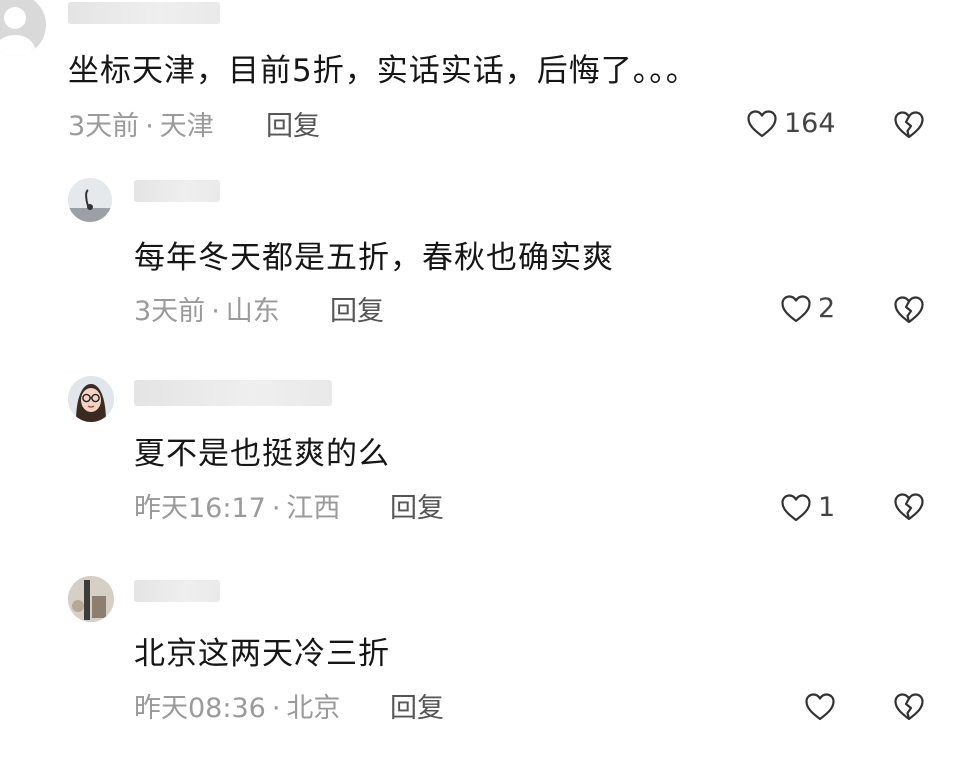  Describe the element at coordinates (207, 312) in the screenshot. I see `comment-meta: 3天前 · 山东` at that location.